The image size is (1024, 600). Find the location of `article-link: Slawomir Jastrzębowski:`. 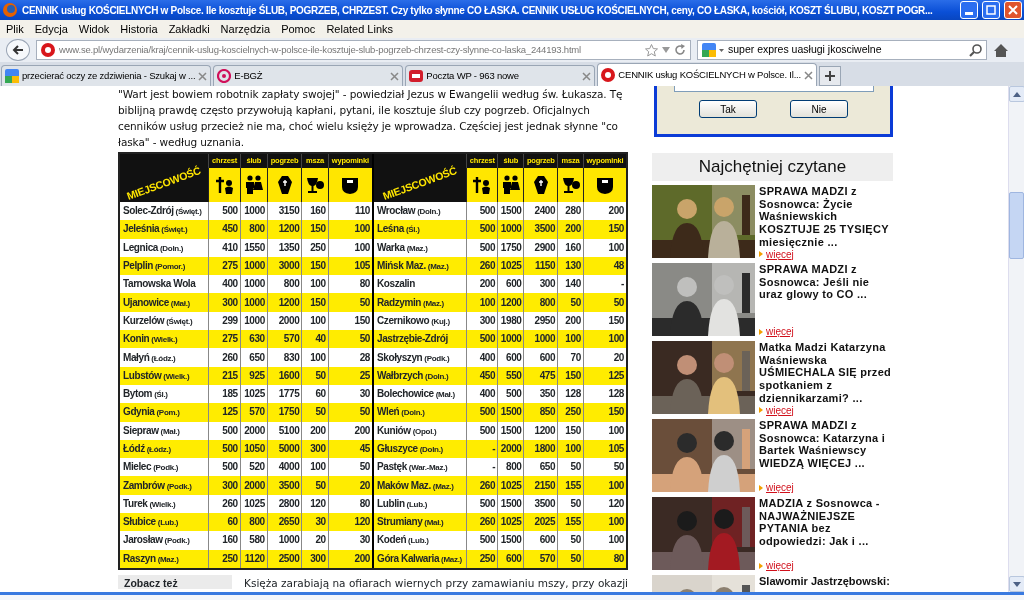

article-link: Slawomir Jastrzębowski: is located at coordinates (826, 581).